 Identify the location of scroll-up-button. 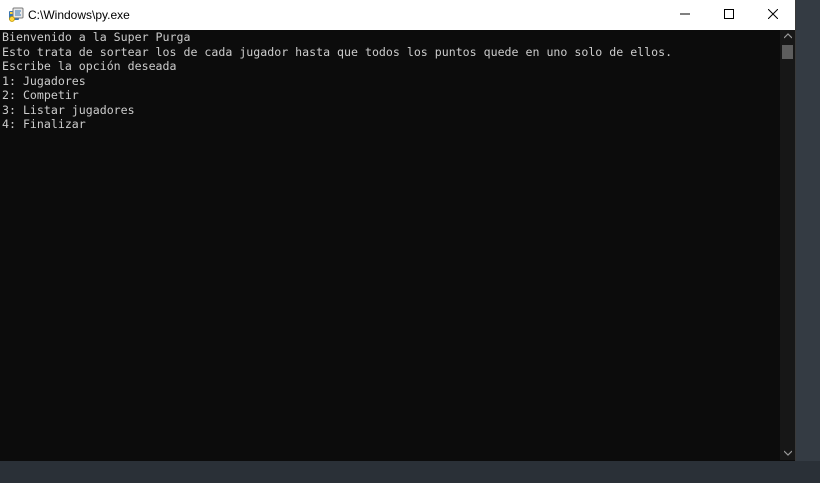
(787, 36).